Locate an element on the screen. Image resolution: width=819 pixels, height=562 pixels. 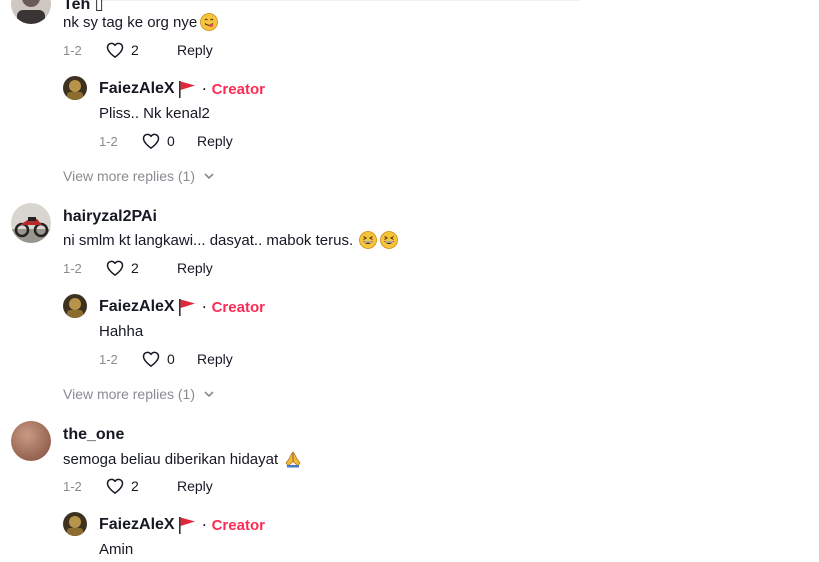
comment-text: nk sy tag ke org nye is located at coordinates (141, 22).